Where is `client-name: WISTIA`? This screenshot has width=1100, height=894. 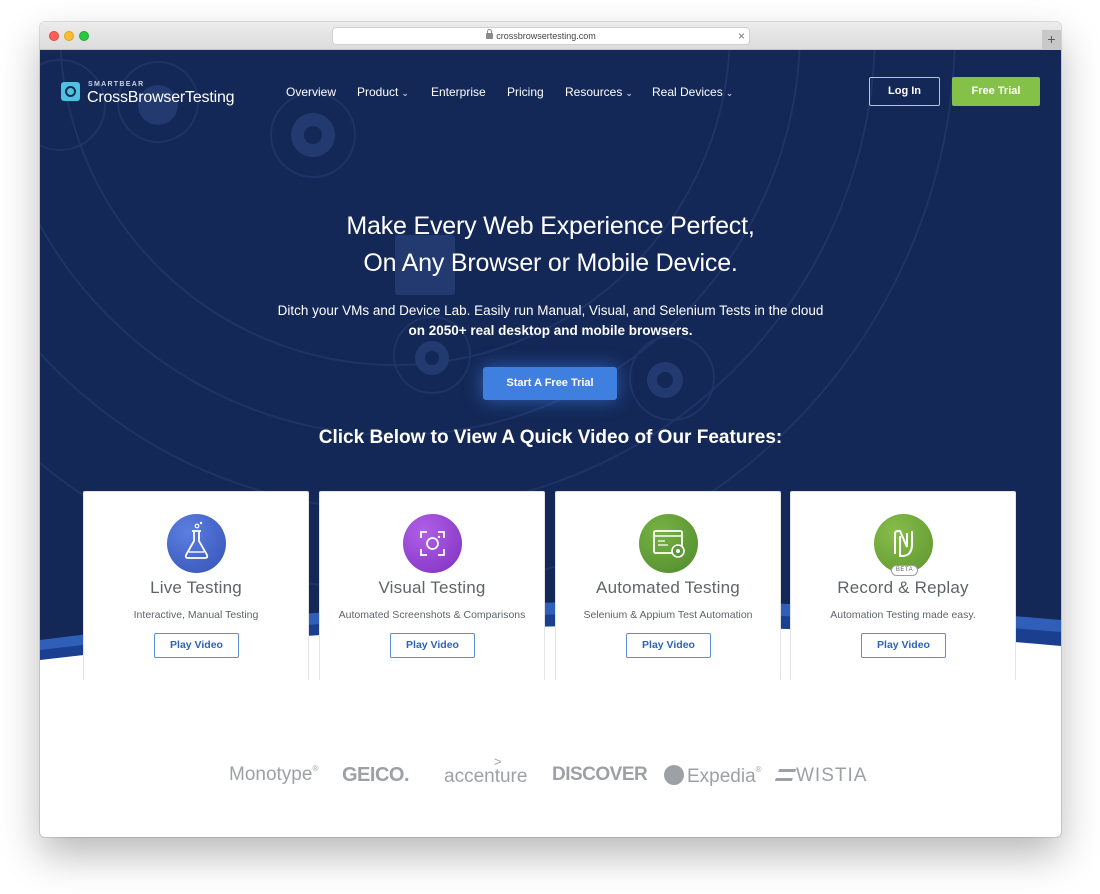
client-name: WISTIA is located at coordinates (832, 775).